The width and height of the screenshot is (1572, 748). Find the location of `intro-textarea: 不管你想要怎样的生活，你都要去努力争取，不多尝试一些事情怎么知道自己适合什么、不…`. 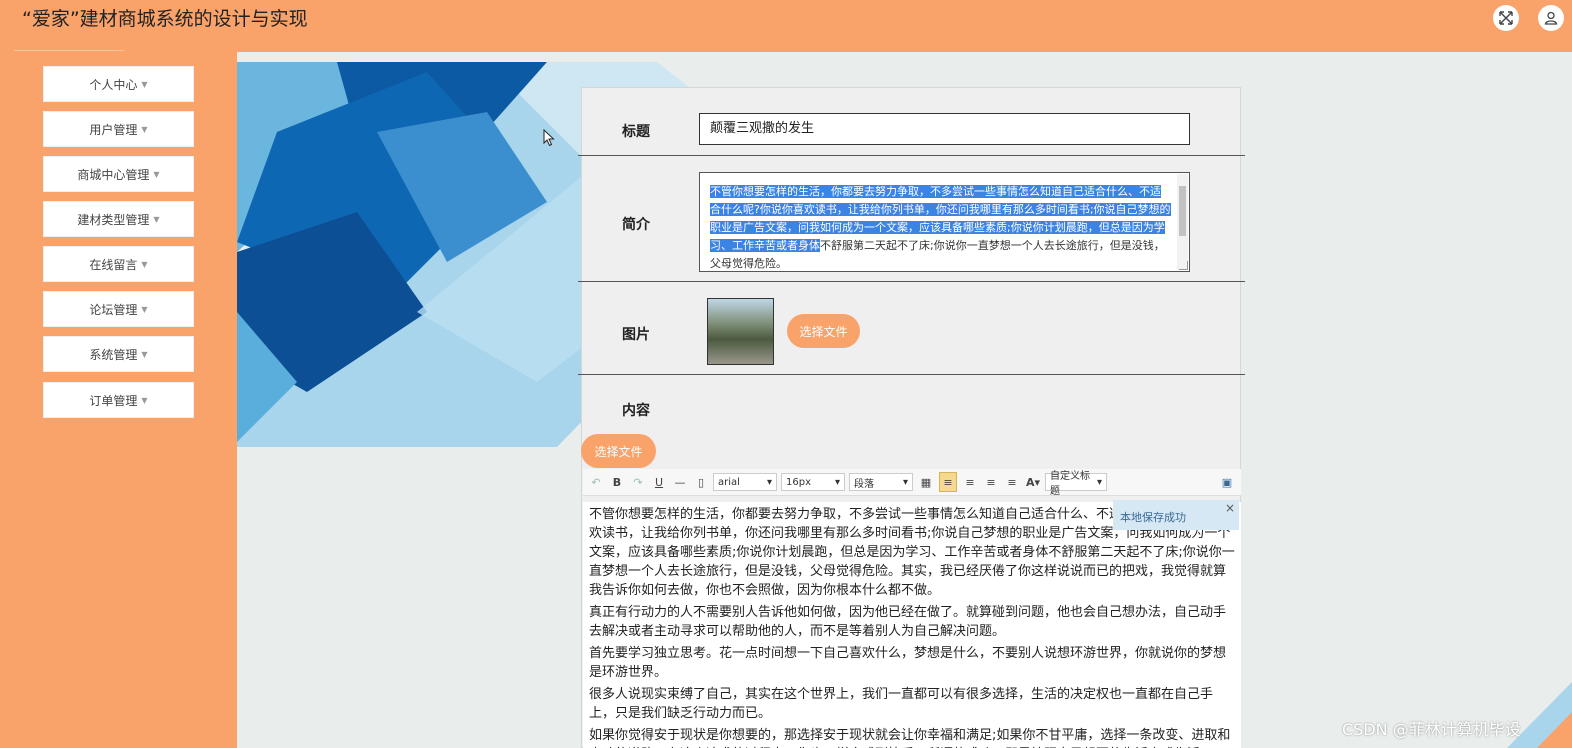

intro-textarea: 不管你想要怎样的生活，你都要去努力争取，不多尝试一些事情怎么知道自己适合什么、不… is located at coordinates (944, 222).